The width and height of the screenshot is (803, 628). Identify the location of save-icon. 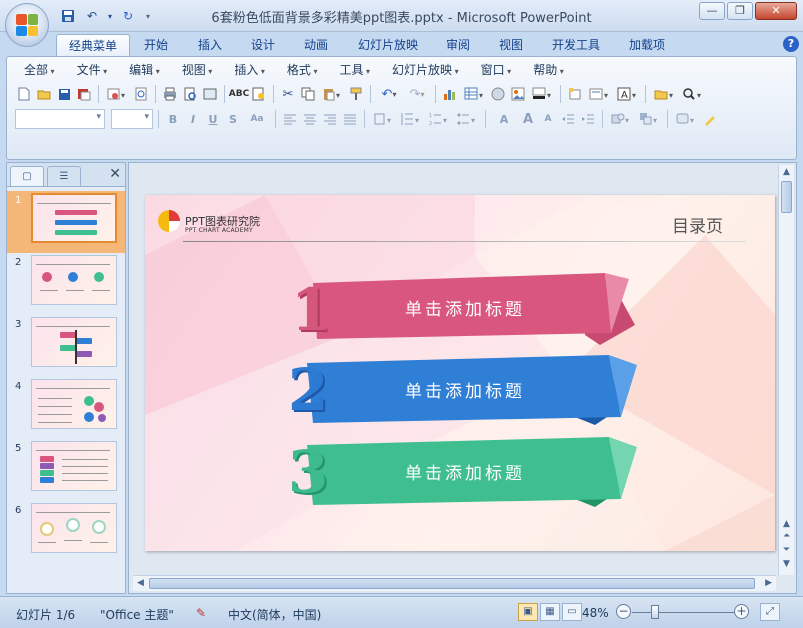
(64, 94).